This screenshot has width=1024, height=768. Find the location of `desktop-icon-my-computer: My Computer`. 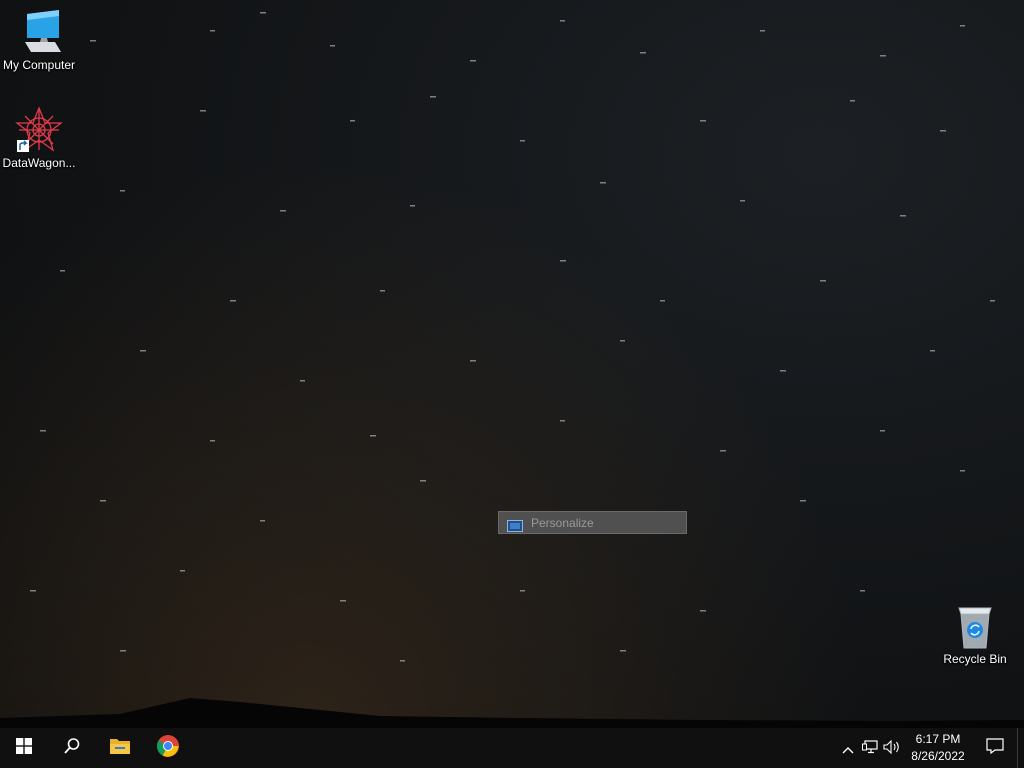

desktop-icon-my-computer: My Computer is located at coordinates (39, 40).